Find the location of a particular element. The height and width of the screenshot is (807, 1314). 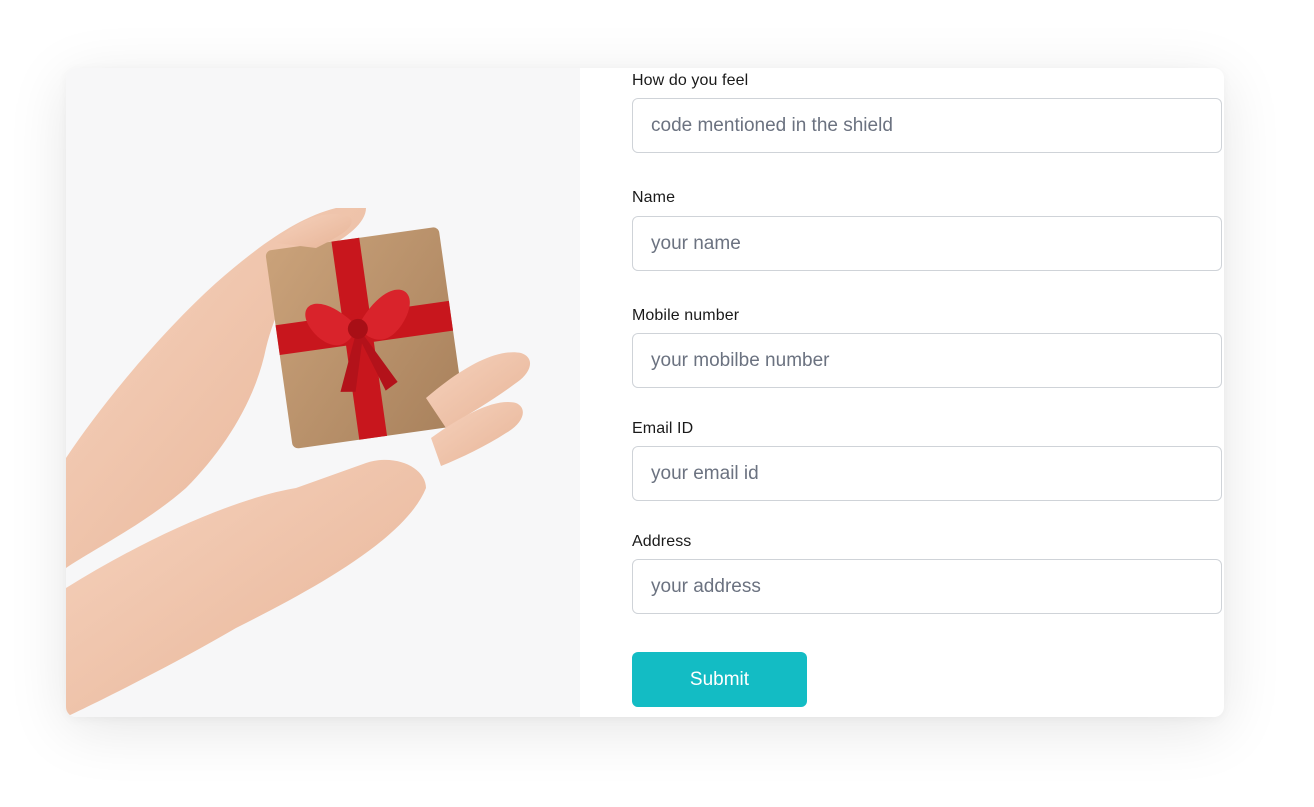

mobile-label: Mobile number is located at coordinates (686, 315).